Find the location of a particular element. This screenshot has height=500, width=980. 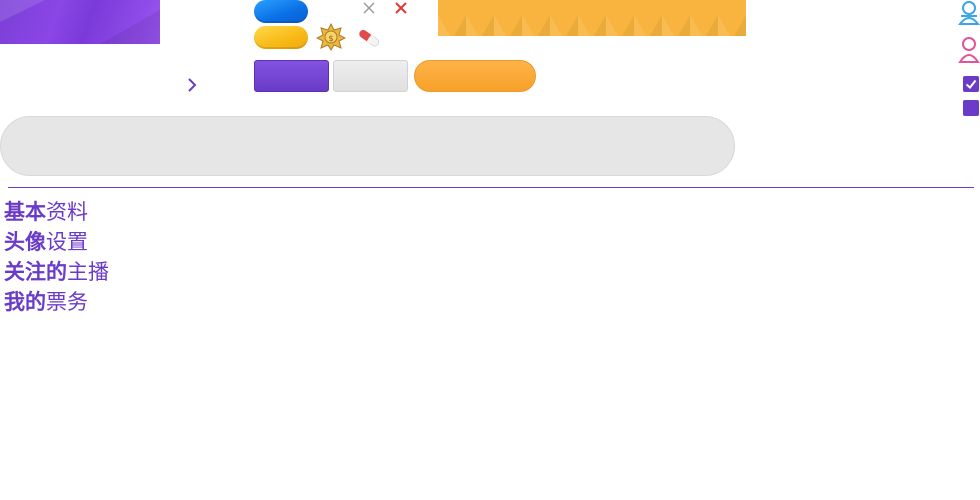

menu-item-avatar-settings: 头像设置 is located at coordinates (56, 242).